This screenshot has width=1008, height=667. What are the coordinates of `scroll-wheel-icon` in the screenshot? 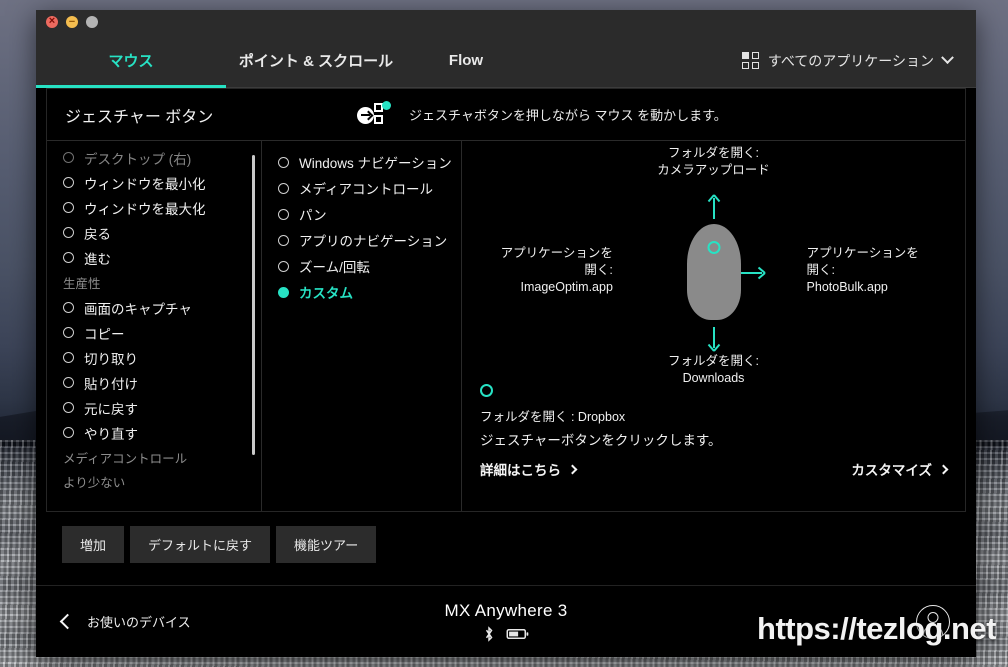 It's located at (713, 247).